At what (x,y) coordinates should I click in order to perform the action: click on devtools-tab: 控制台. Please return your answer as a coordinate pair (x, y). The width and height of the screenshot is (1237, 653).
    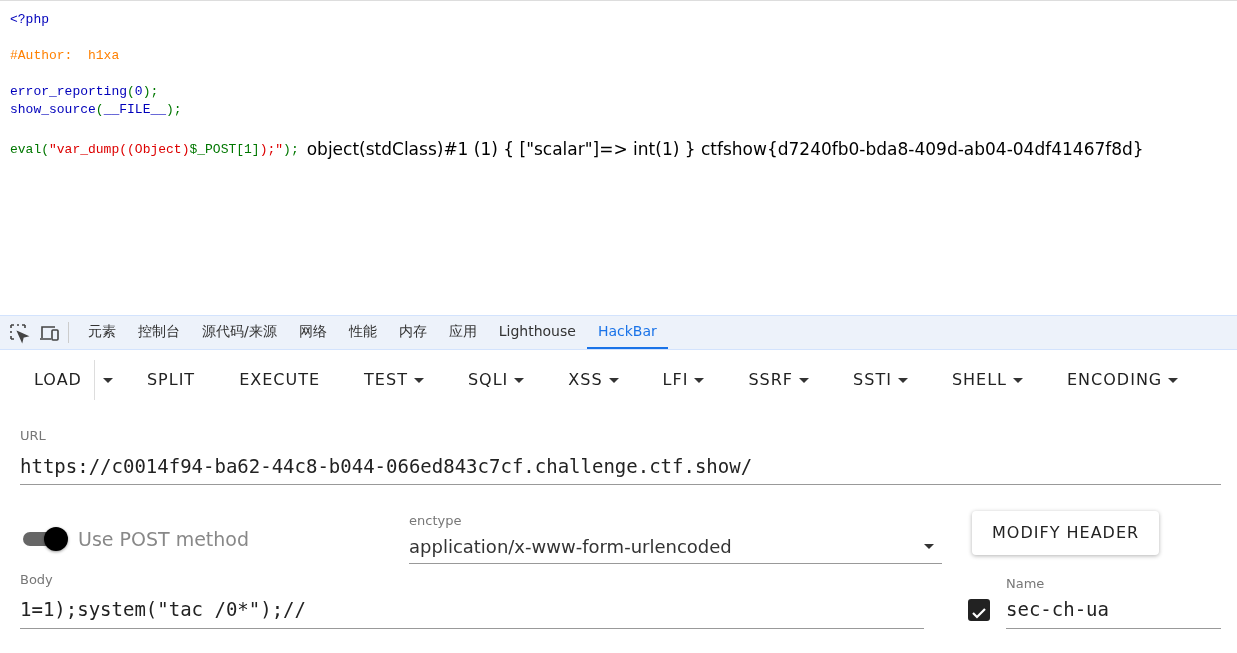
    Looking at the image, I should click on (159, 332).